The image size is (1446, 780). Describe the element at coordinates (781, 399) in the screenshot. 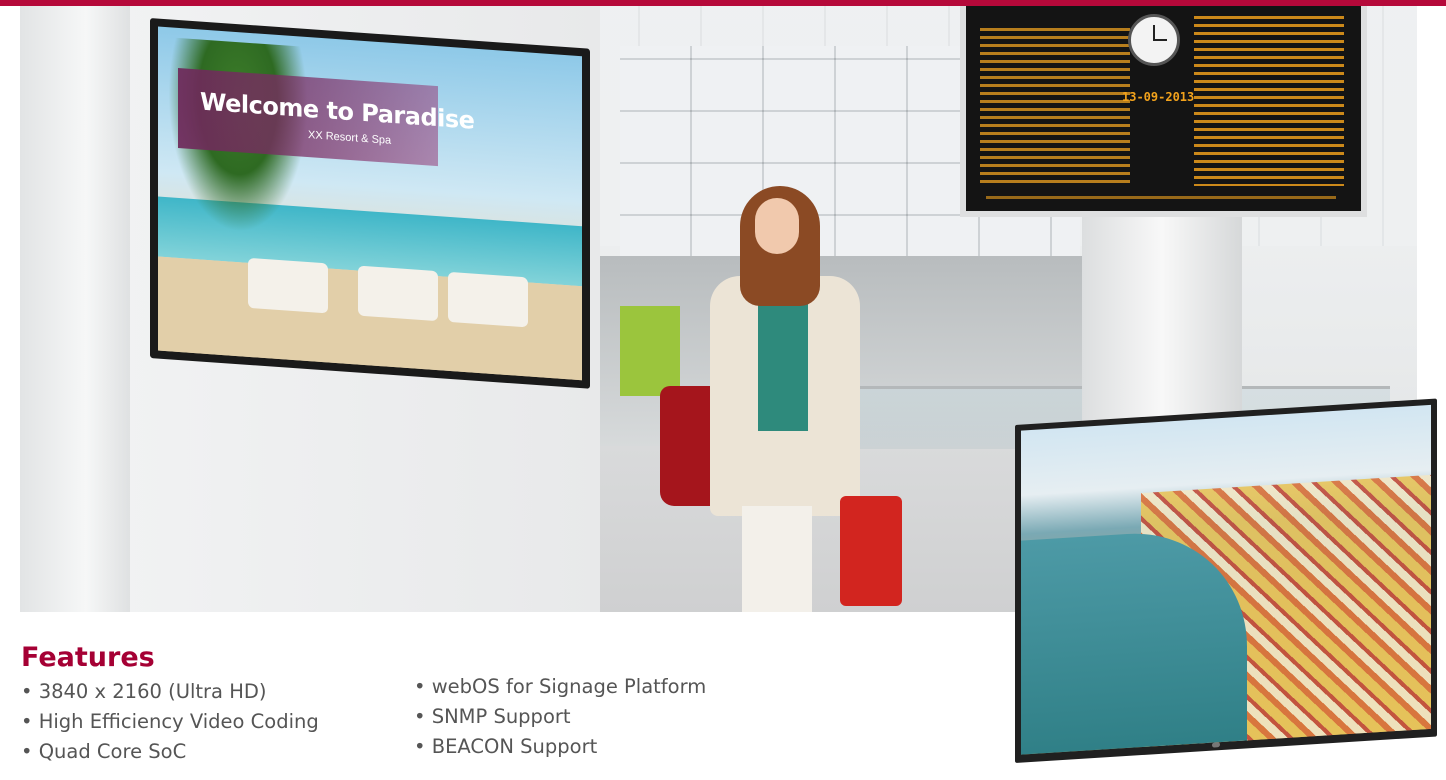

I see `traveler-woman` at that location.